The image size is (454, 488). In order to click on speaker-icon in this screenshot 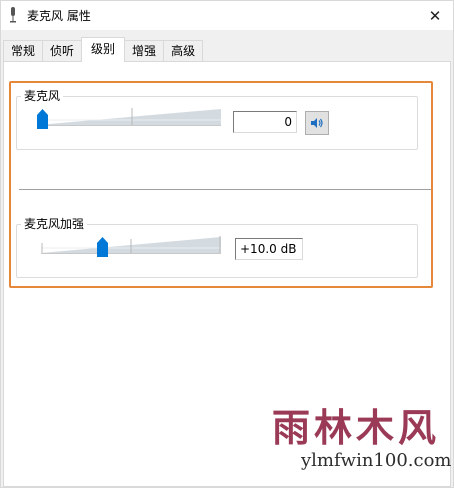, I will do `click(317, 123)`.